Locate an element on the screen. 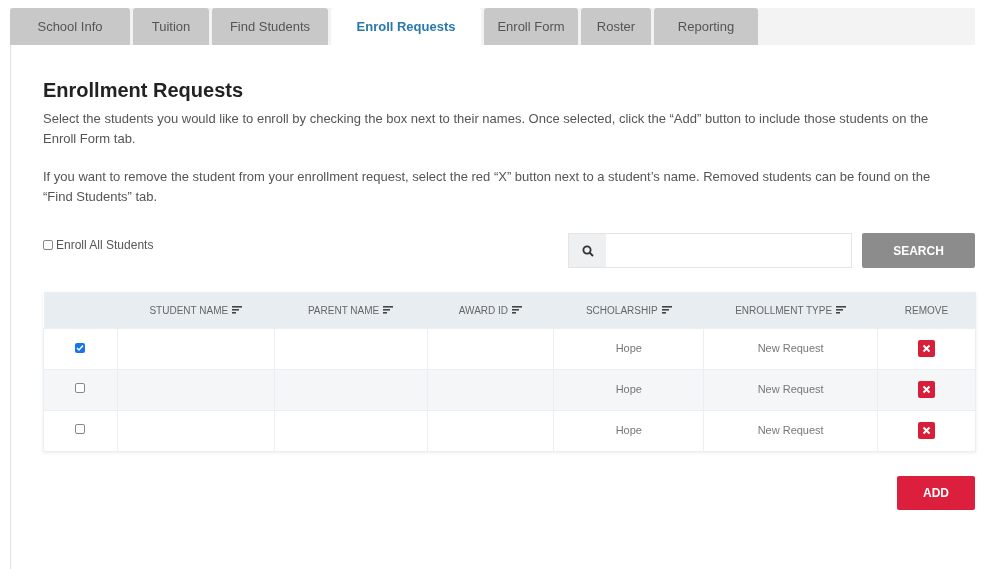 This screenshot has height=569, width=1003. tab: School Info is located at coordinates (70, 26).